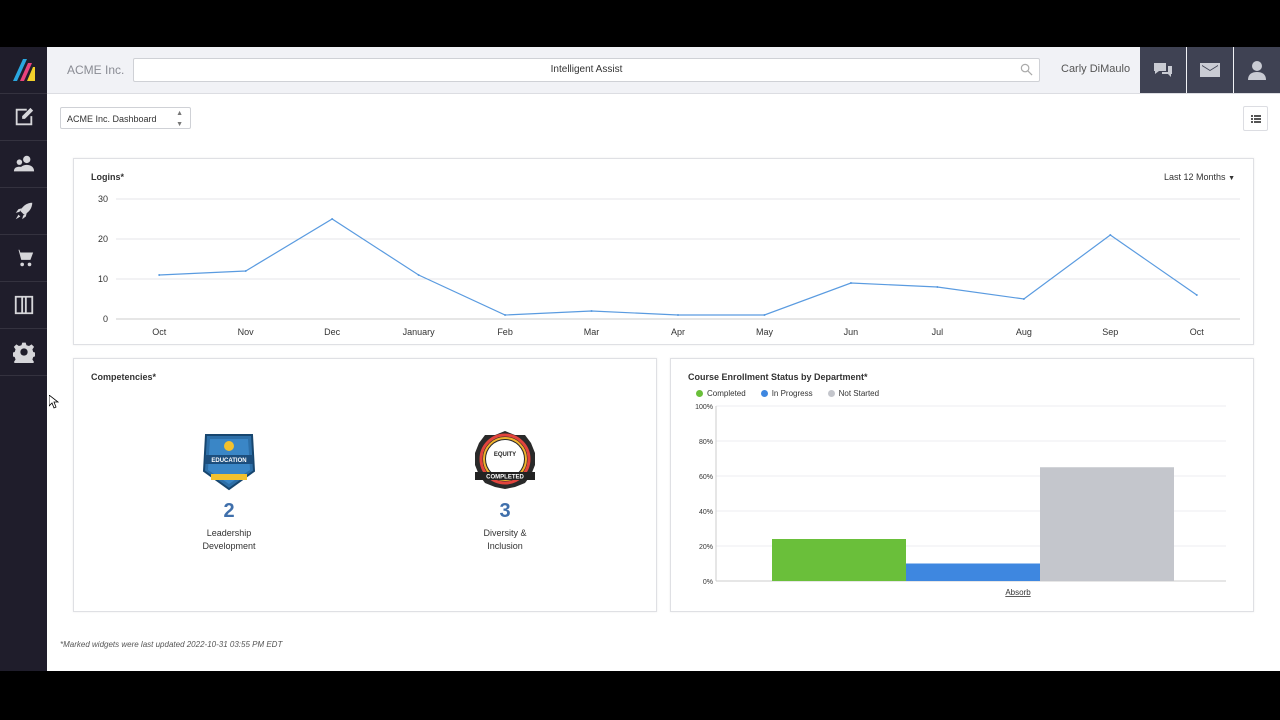 The width and height of the screenshot is (1280, 720). What do you see at coordinates (1026, 69) in the screenshot?
I see `search-icon` at bounding box center [1026, 69].